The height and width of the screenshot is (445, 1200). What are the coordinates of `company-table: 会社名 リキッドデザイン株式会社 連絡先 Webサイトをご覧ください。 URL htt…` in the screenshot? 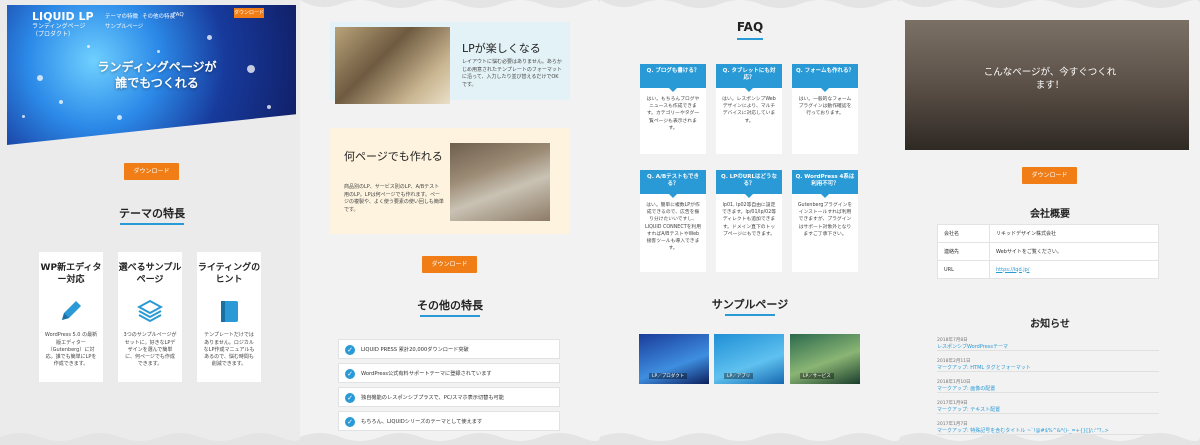 It's located at (1048, 251).